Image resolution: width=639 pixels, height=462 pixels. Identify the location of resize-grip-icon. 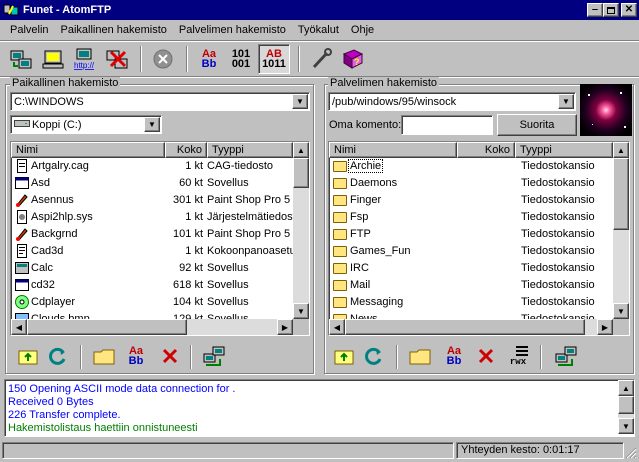
(630, 452).